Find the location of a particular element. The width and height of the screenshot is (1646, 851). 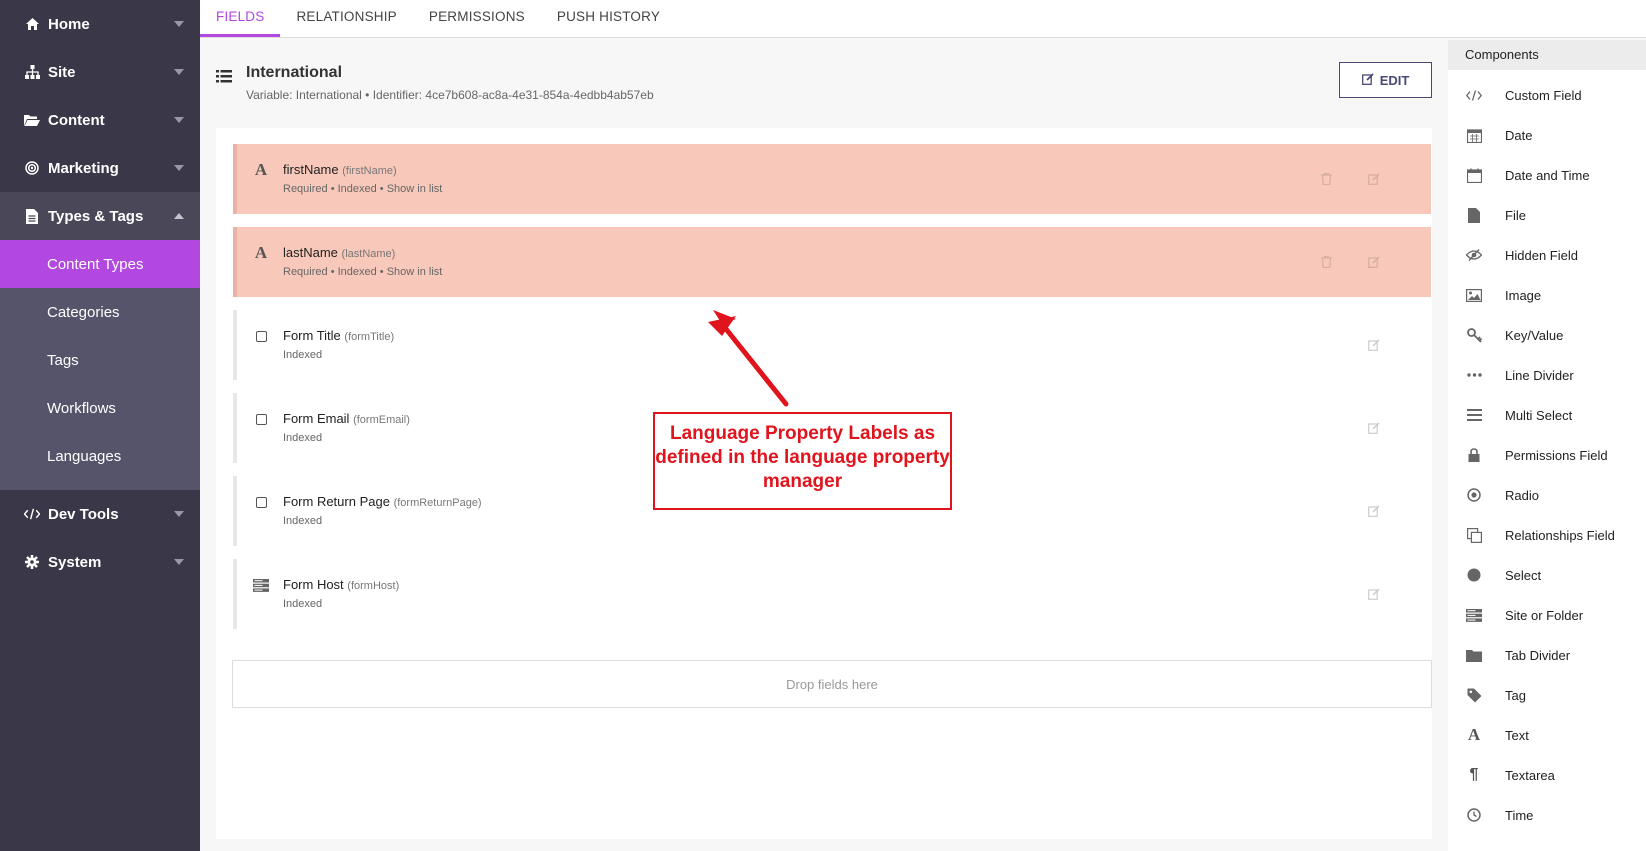

drop-zone: Drop fields here is located at coordinates (832, 684).